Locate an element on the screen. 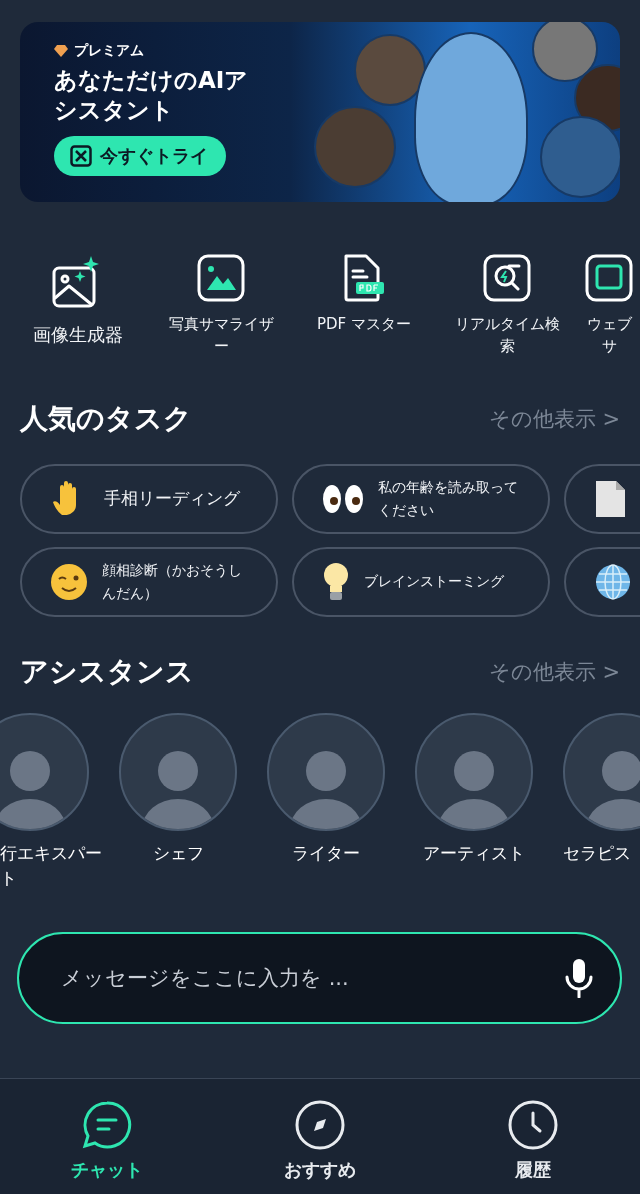  tool-shortcut: リアルタイム検索 is located at coordinates (507, 306).